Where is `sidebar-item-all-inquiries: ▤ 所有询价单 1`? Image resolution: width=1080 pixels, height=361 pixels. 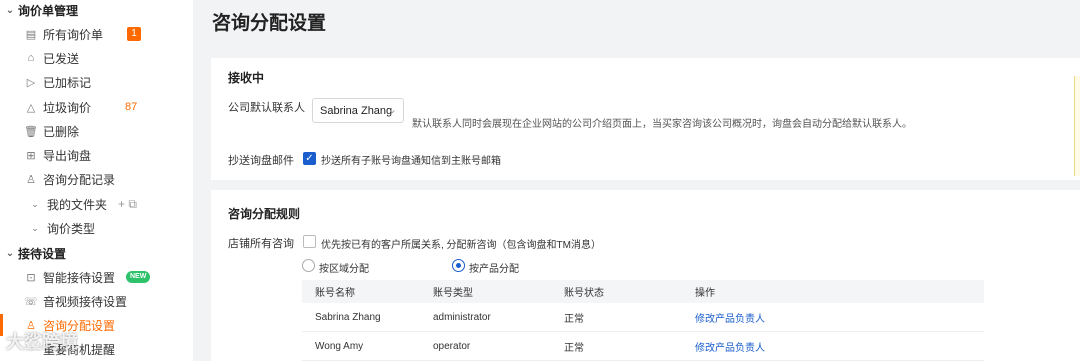 sidebar-item-all-inquiries: ▤ 所有询价单 1 is located at coordinates (96, 34).